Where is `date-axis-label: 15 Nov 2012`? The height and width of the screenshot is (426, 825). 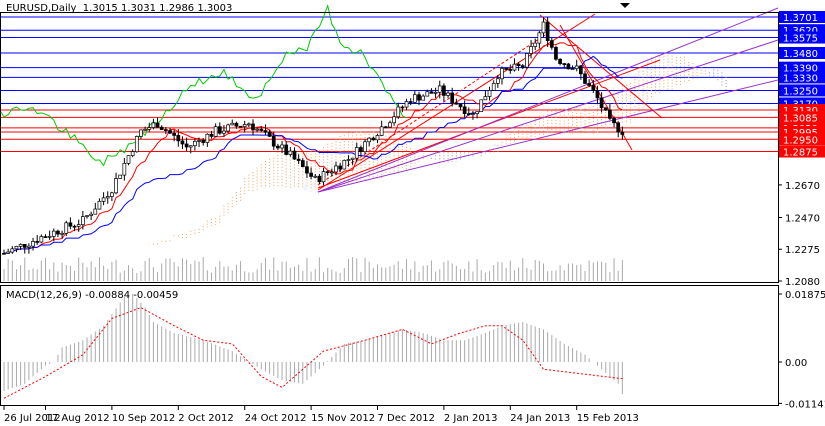 date-axis-label: 15 Nov 2012 is located at coordinates (343, 418).